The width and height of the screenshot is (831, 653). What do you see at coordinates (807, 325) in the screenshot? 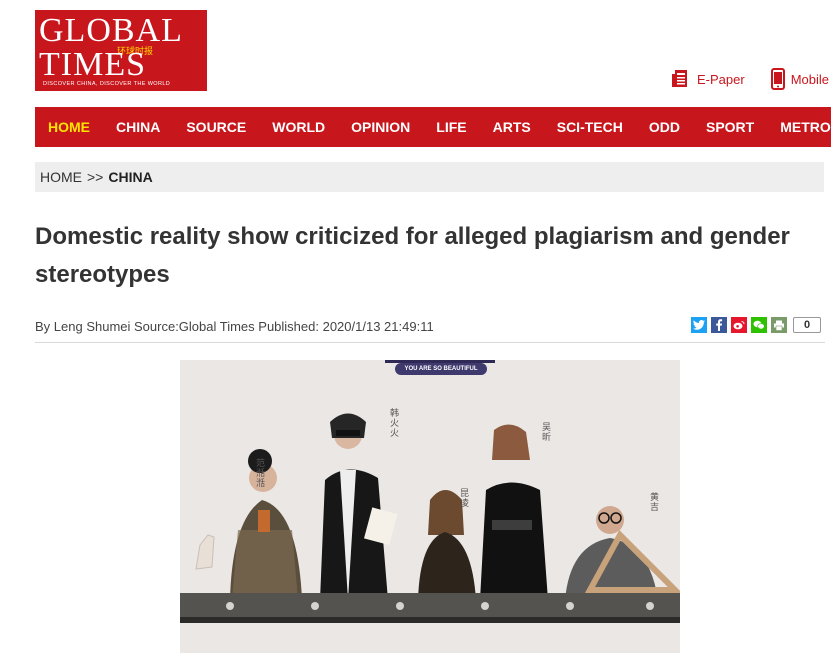
I see `share-count: 0` at bounding box center [807, 325].